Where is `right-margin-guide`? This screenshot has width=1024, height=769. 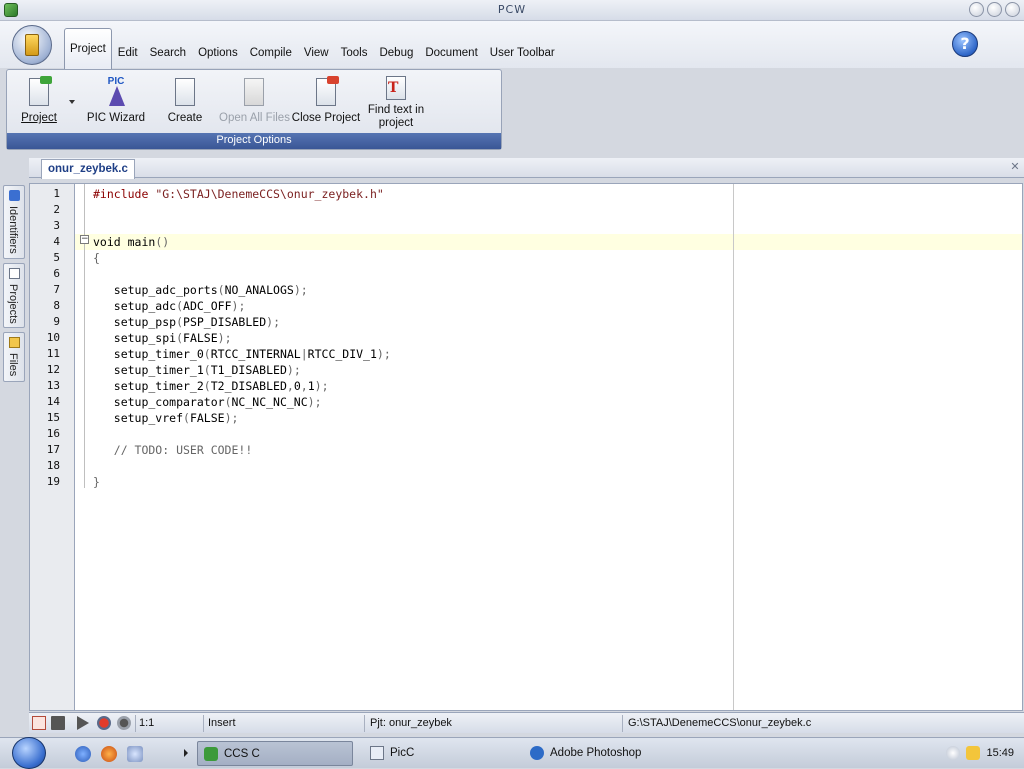
right-margin-guide is located at coordinates (733, 447).